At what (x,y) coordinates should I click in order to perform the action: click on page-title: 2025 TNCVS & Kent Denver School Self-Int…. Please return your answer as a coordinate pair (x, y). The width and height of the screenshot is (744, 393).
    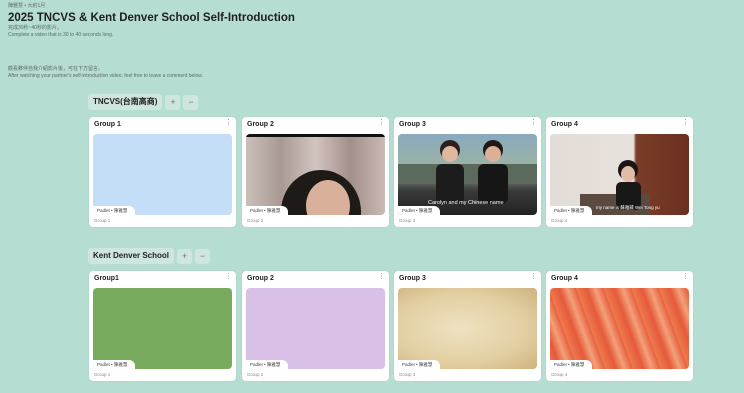
    Looking at the image, I should click on (151, 18).